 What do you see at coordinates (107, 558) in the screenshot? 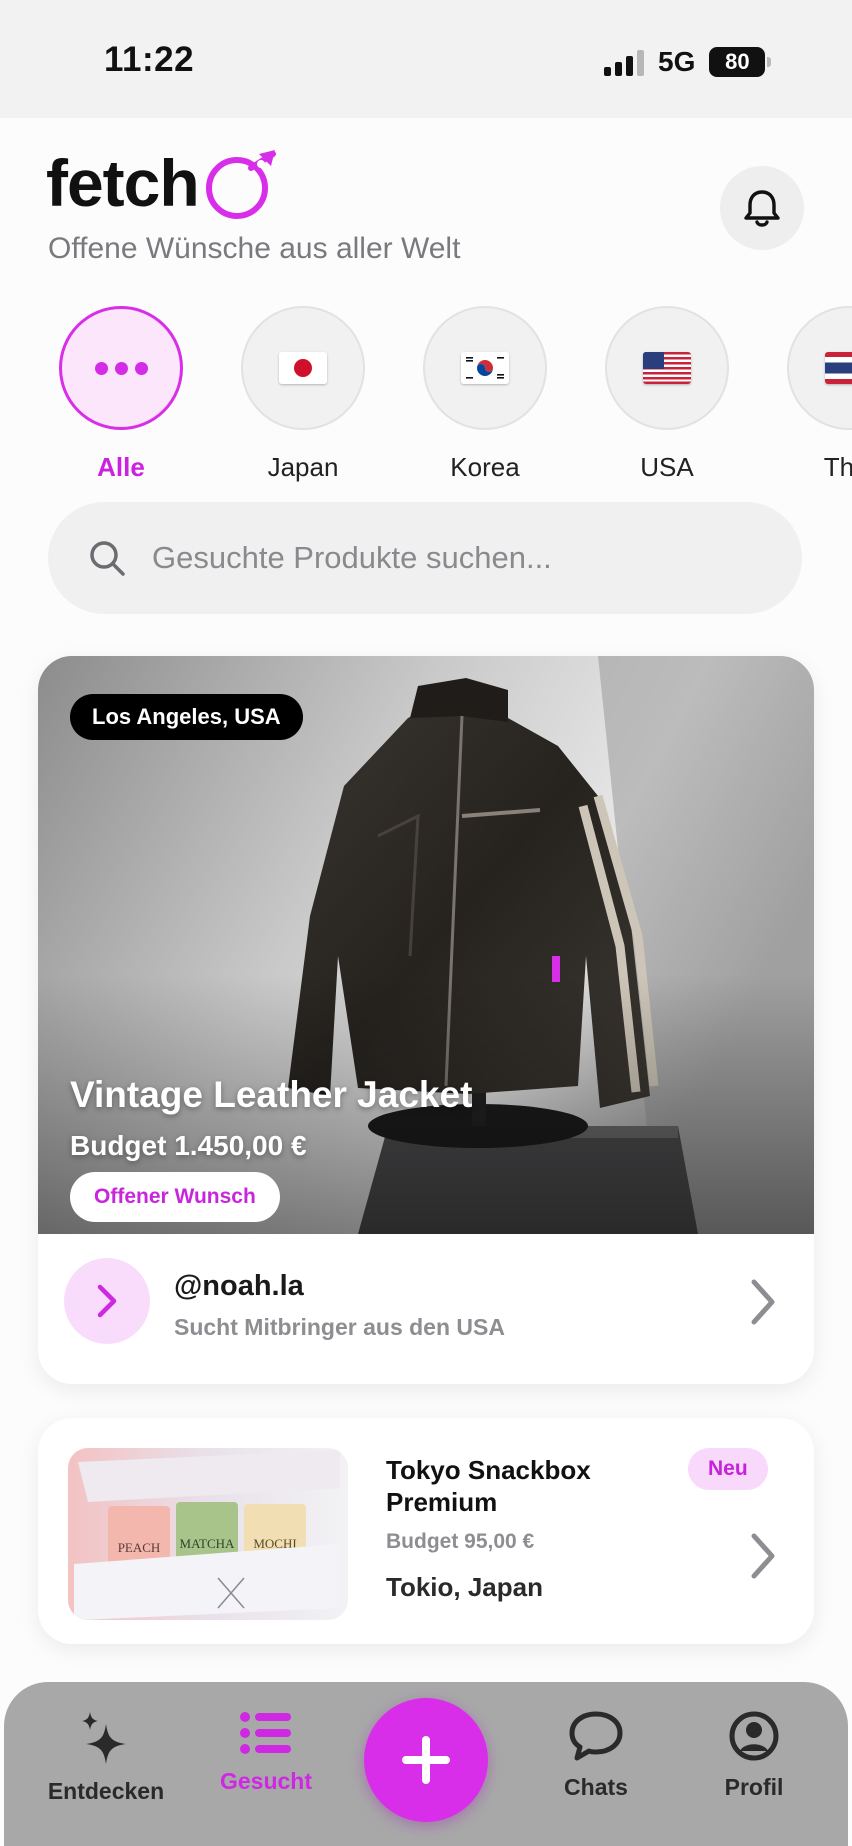
I see `search-icon` at bounding box center [107, 558].